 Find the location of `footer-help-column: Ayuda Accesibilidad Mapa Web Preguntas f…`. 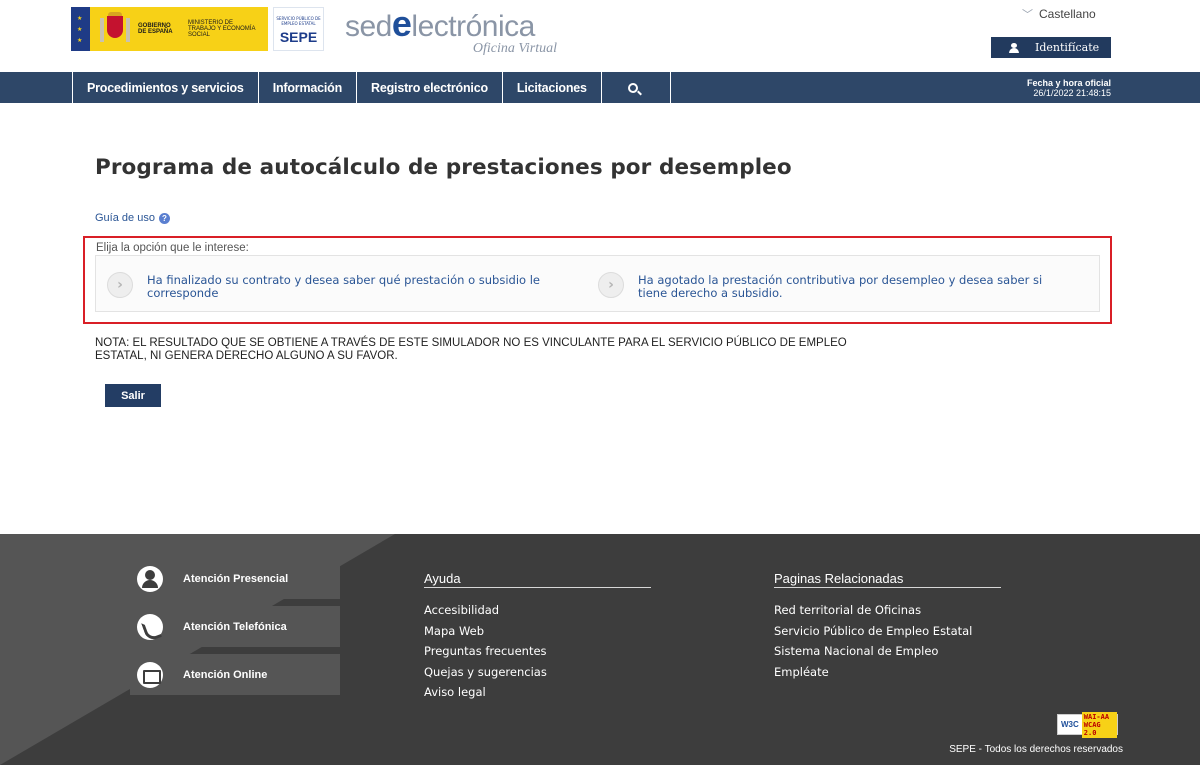

footer-help-column: Ayuda Accesibilidad Mapa Web Preguntas f… is located at coordinates (537, 637).